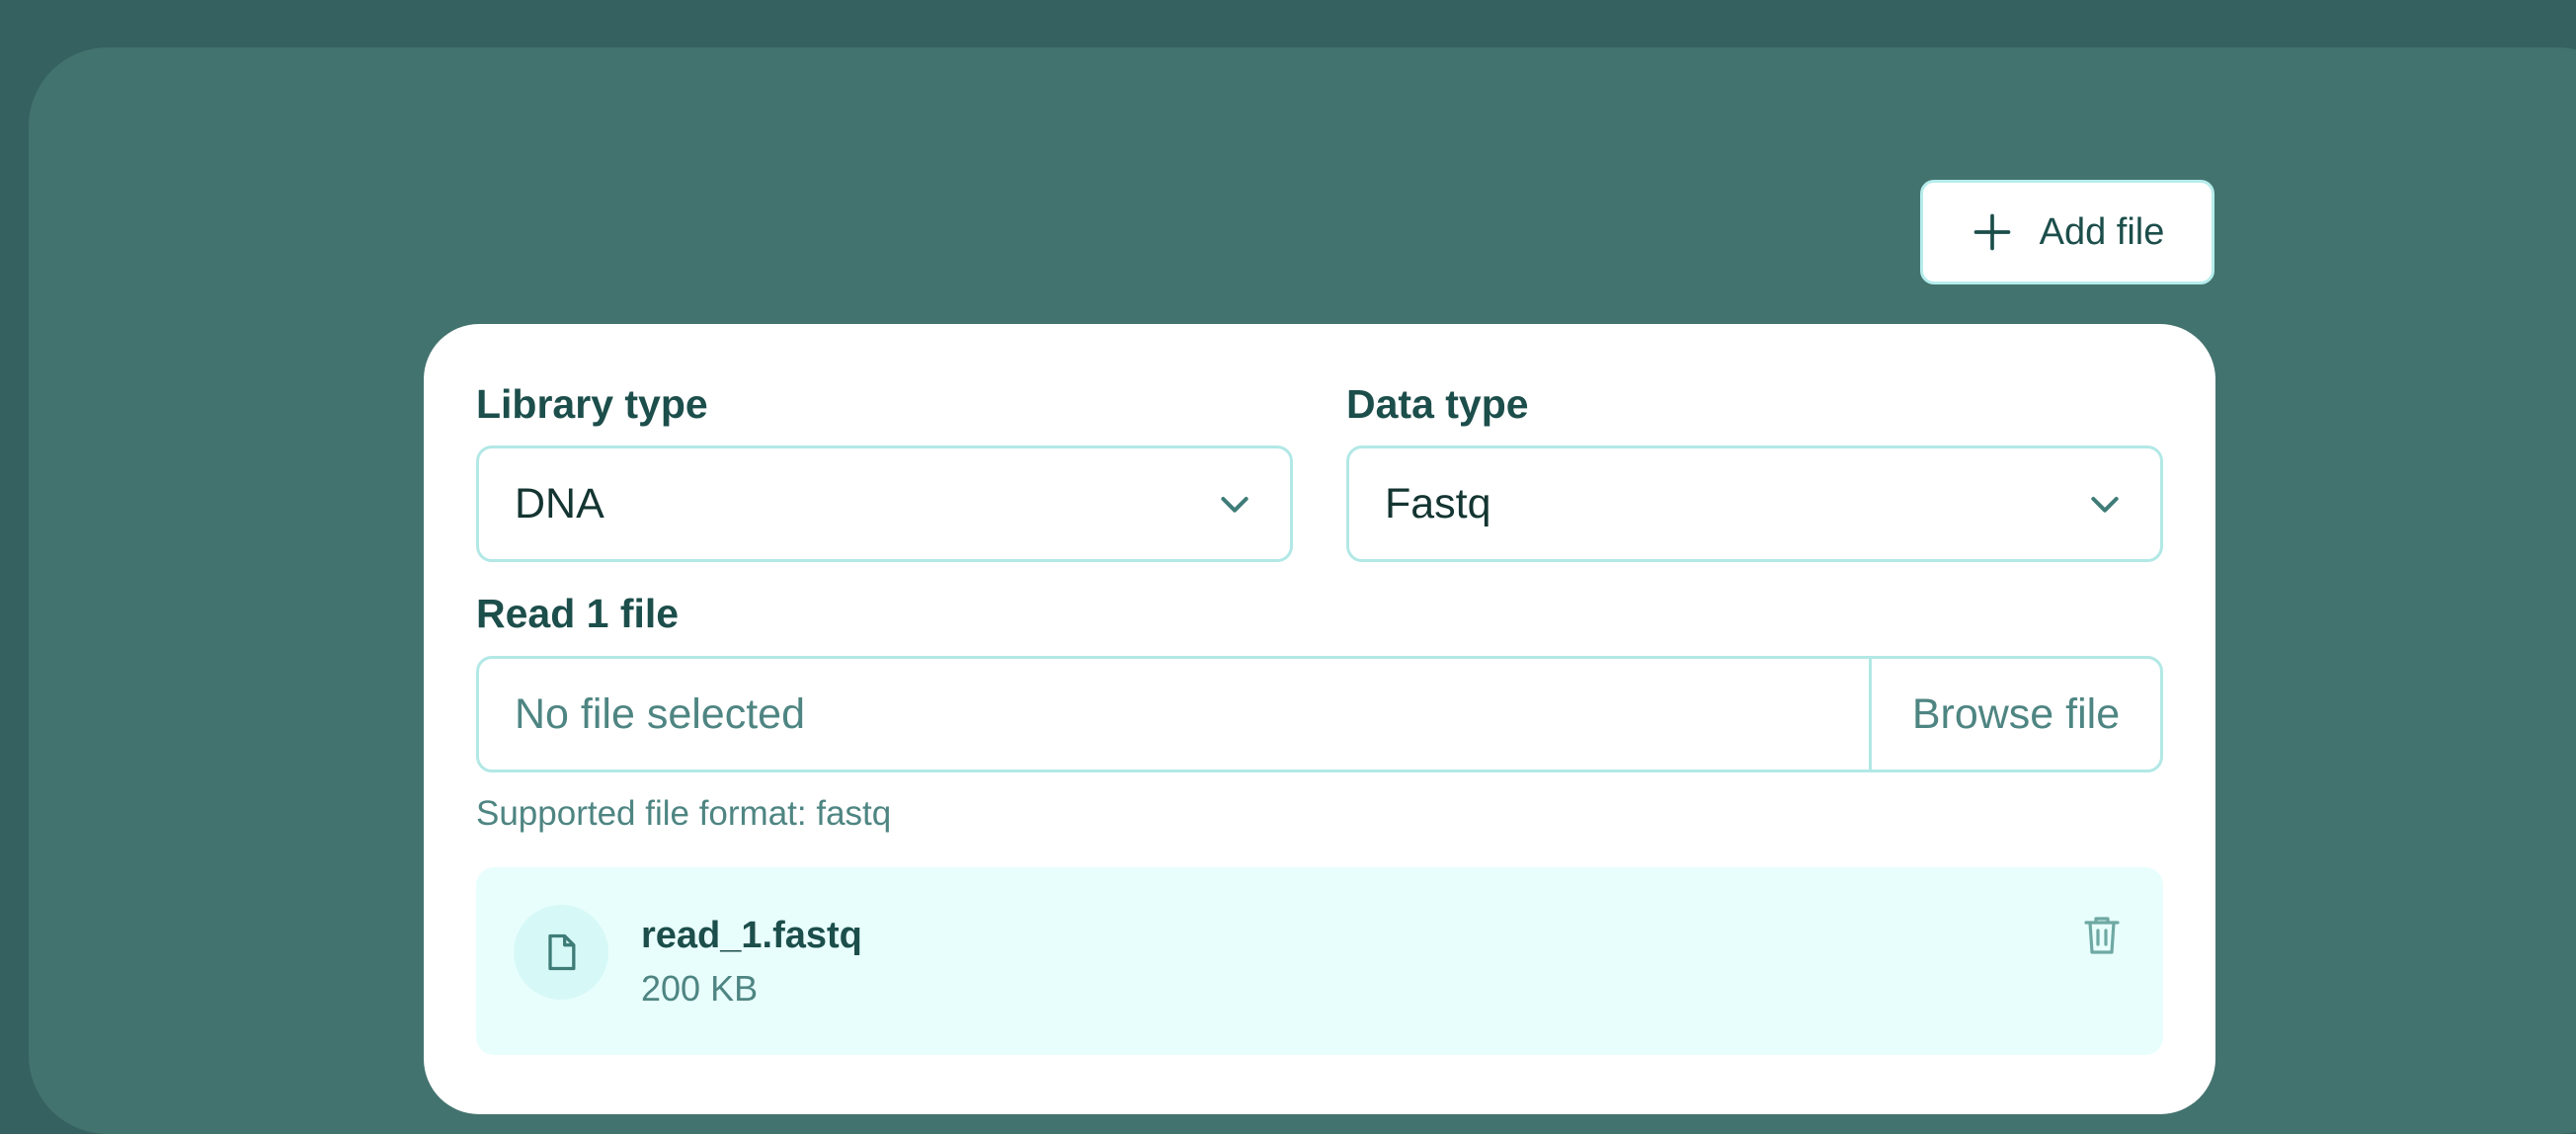 The image size is (2576, 1134). Describe the element at coordinates (751, 935) in the screenshot. I see `file-name: read_1.fastq` at that location.